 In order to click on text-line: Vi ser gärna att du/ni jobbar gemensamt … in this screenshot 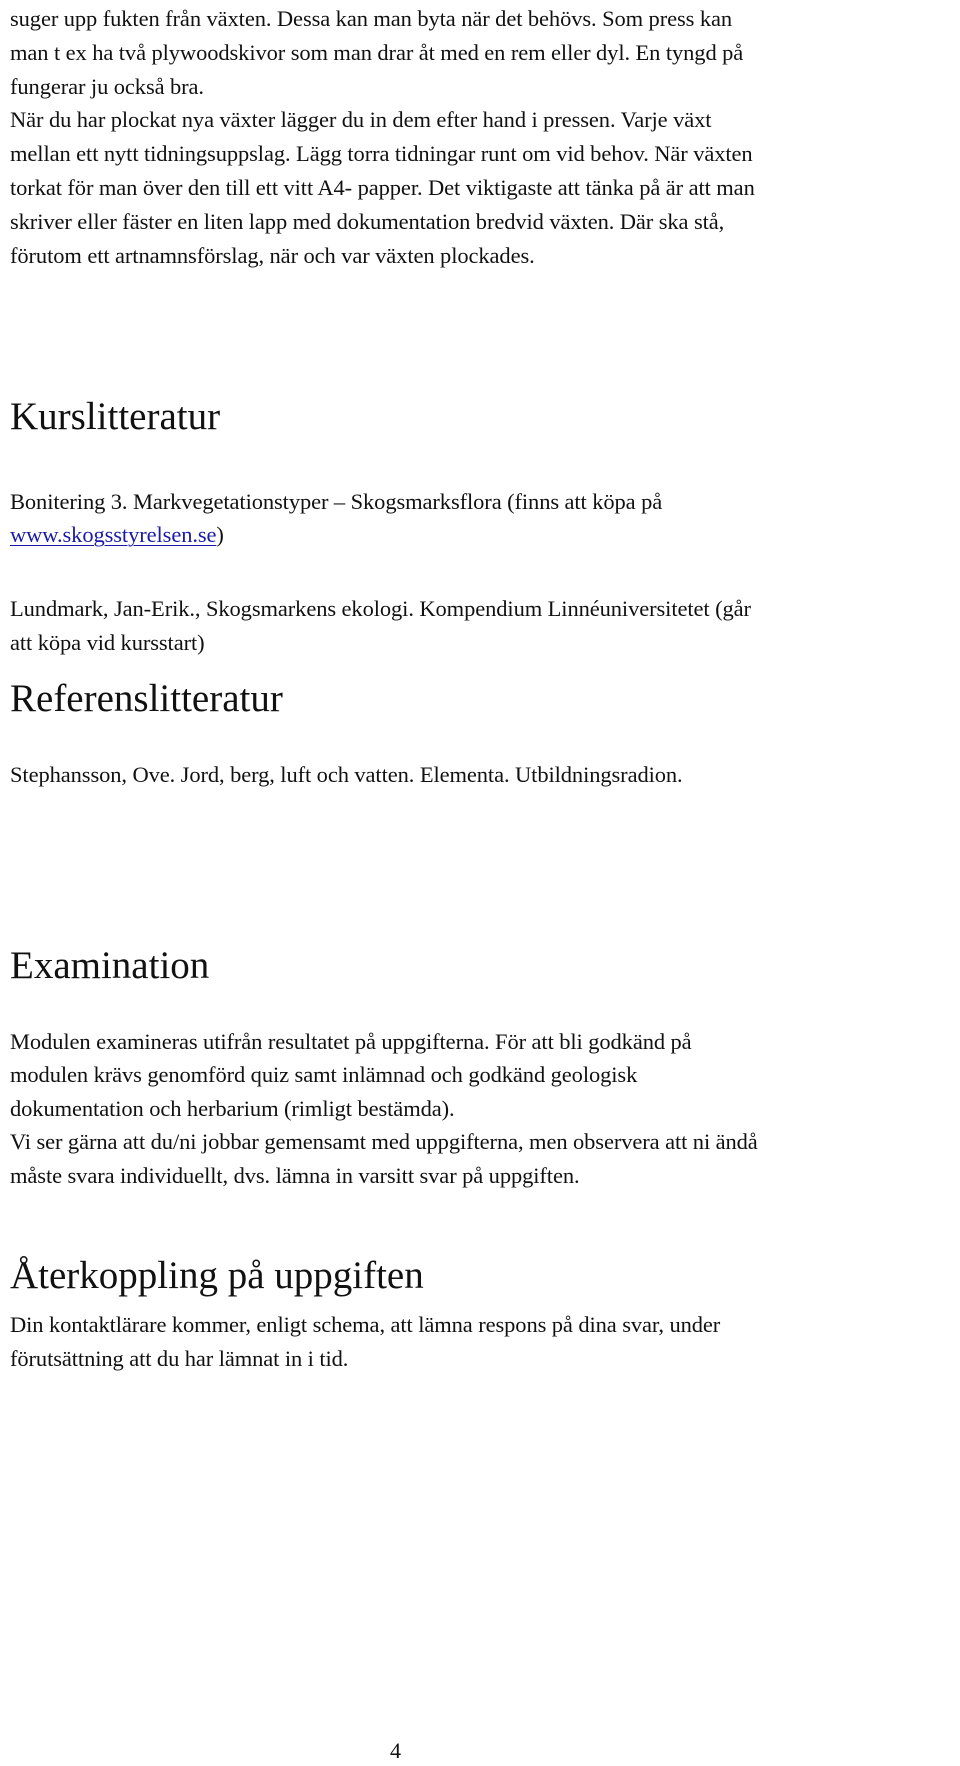, I will do `click(384, 1141)`.